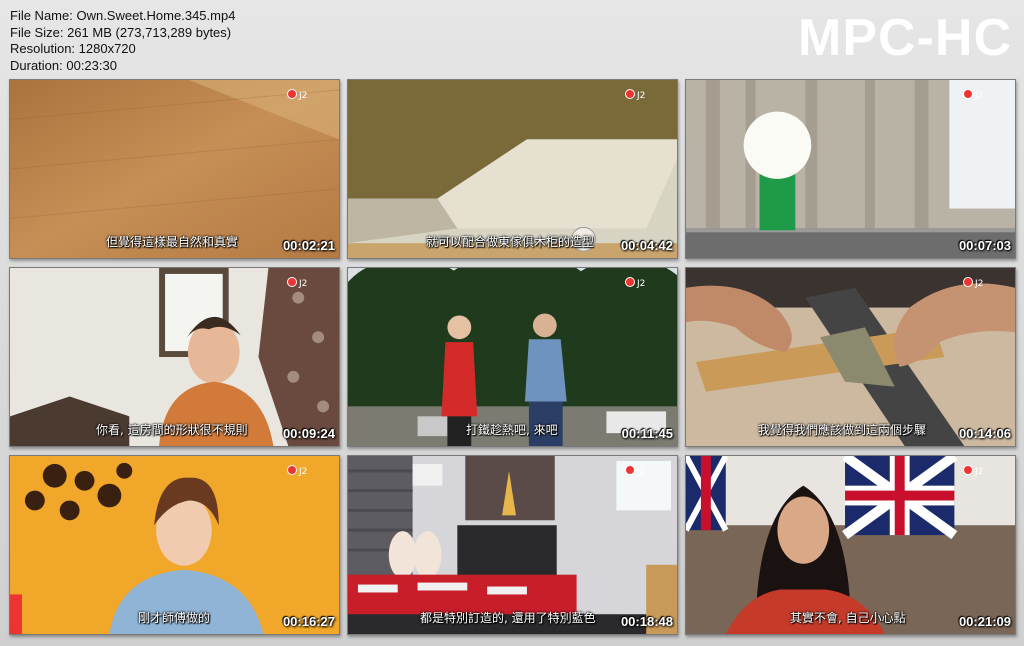 This screenshot has height=646, width=1024. I want to click on thumbnail-8: J2 都是特別訂造的, 還用了特別藍色 00:18:48, so click(512, 545).